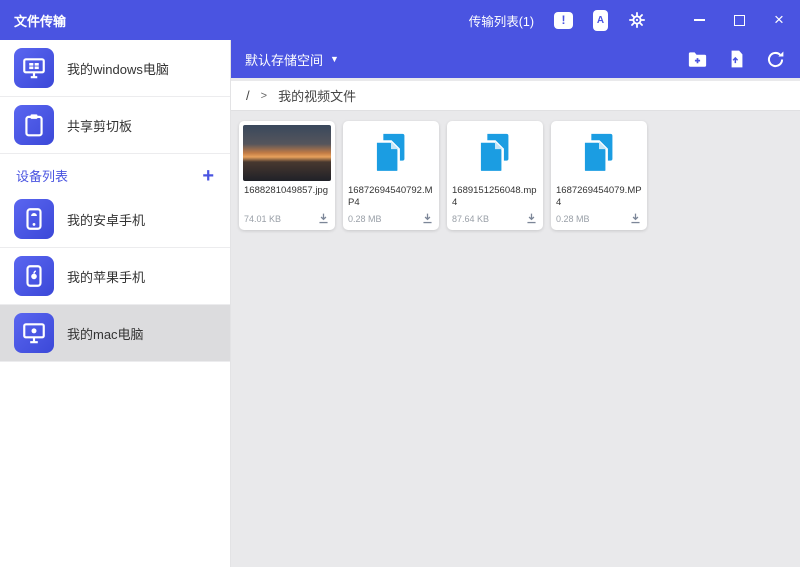 This screenshot has width=800, height=567. I want to click on breadcrumb-root: /, so click(248, 95).